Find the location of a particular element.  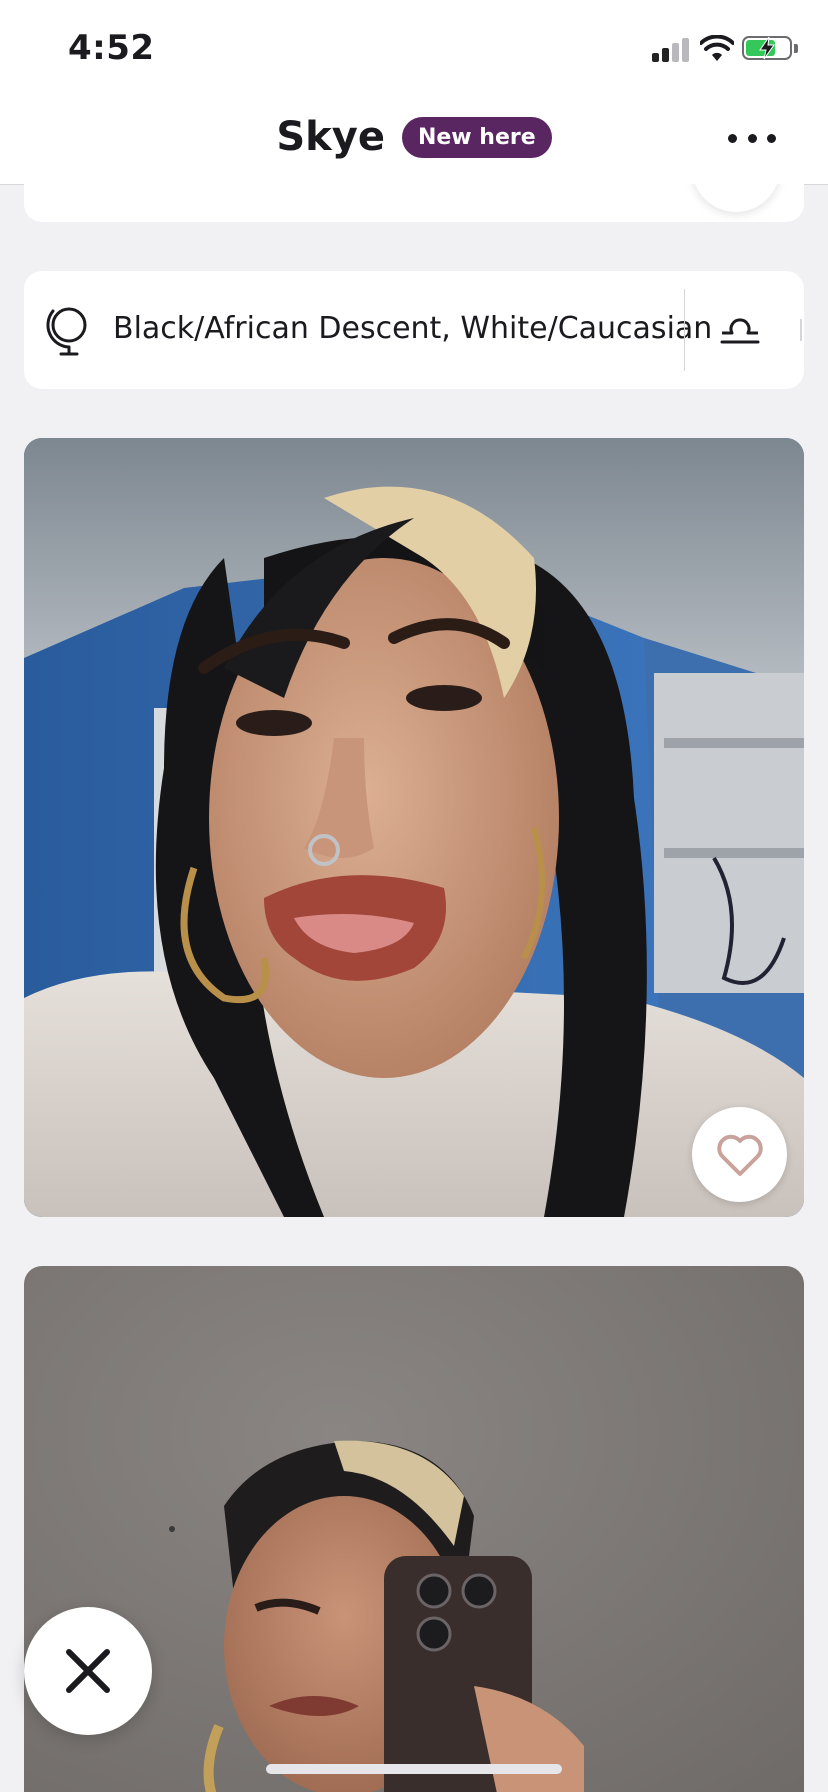

more-horizontal-icon is located at coordinates (732, 138).